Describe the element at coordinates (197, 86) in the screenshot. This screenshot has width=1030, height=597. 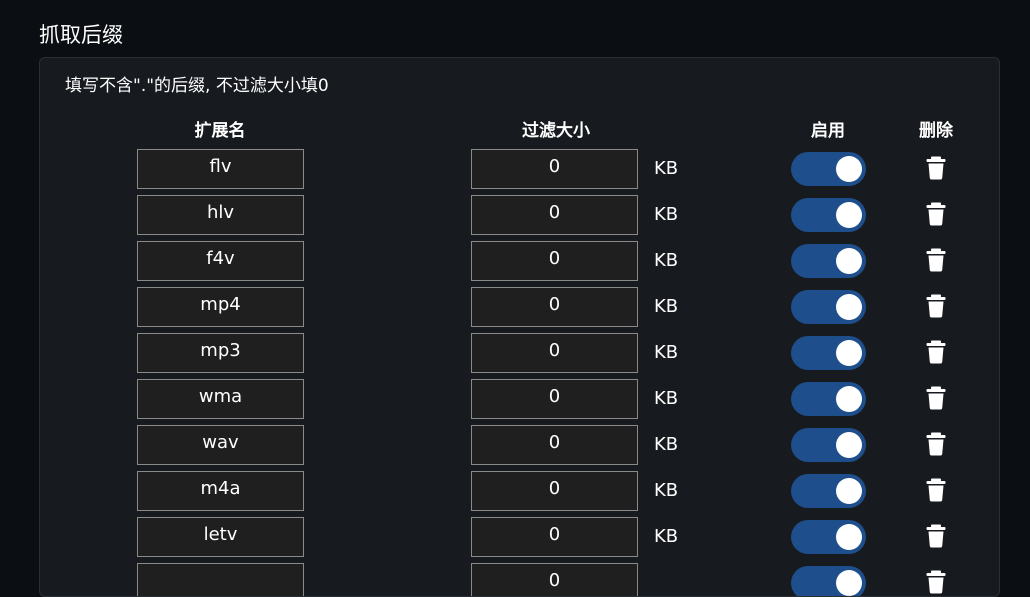
I see `hint-text: 填写不含"."的后缀, 不过滤大小填0` at that location.